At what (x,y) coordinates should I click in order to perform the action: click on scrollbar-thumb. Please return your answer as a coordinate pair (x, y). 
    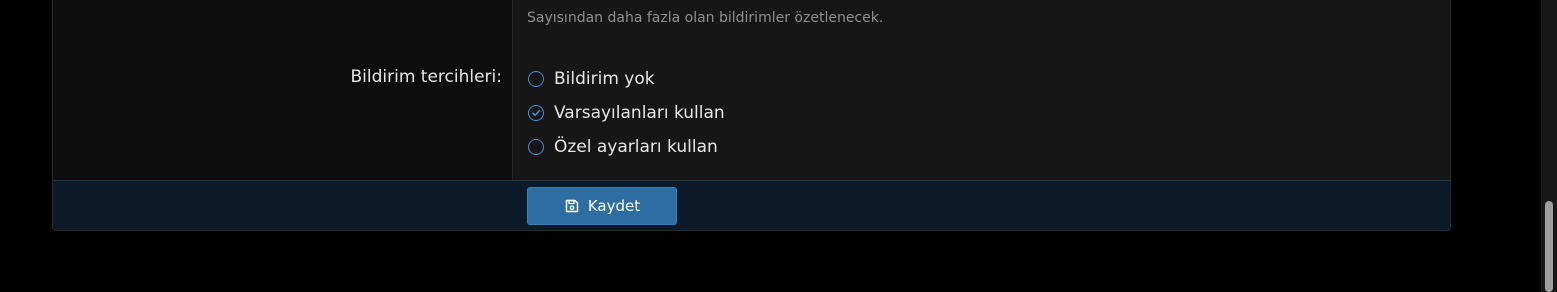
    Looking at the image, I should click on (1549, 246).